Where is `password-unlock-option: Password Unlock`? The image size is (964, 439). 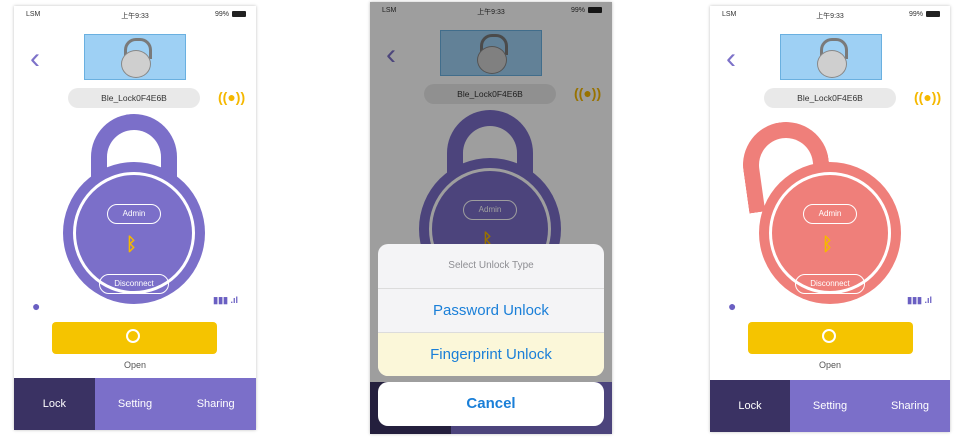
password-unlock-option: Password Unlock is located at coordinates (491, 311).